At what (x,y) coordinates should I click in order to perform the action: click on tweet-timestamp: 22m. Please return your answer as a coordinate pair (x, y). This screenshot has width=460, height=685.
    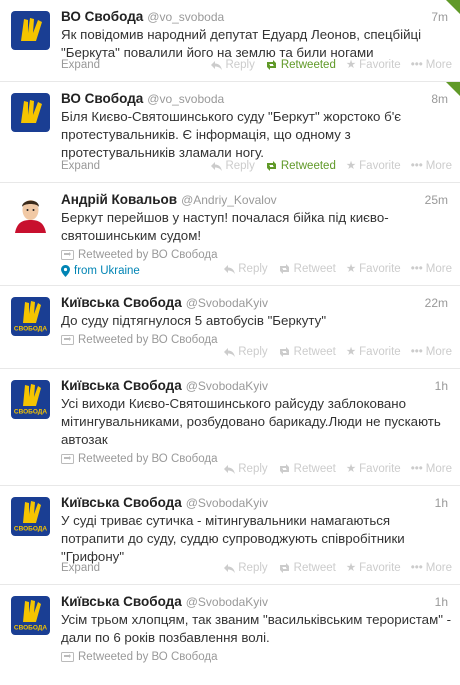
    Looking at the image, I should click on (436, 303).